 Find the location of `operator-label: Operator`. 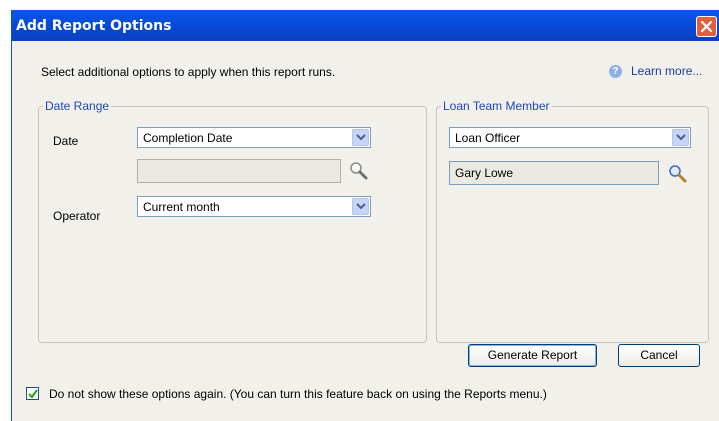

operator-label: Operator is located at coordinates (77, 216).